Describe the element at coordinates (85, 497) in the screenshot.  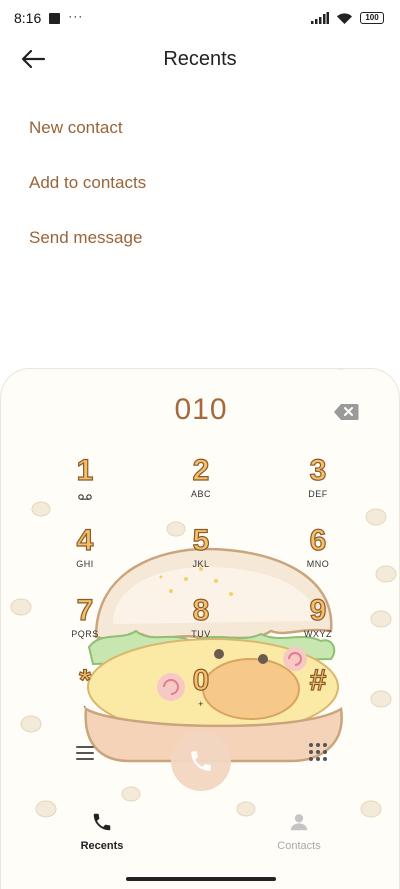
I see `voicemail-icon` at that location.